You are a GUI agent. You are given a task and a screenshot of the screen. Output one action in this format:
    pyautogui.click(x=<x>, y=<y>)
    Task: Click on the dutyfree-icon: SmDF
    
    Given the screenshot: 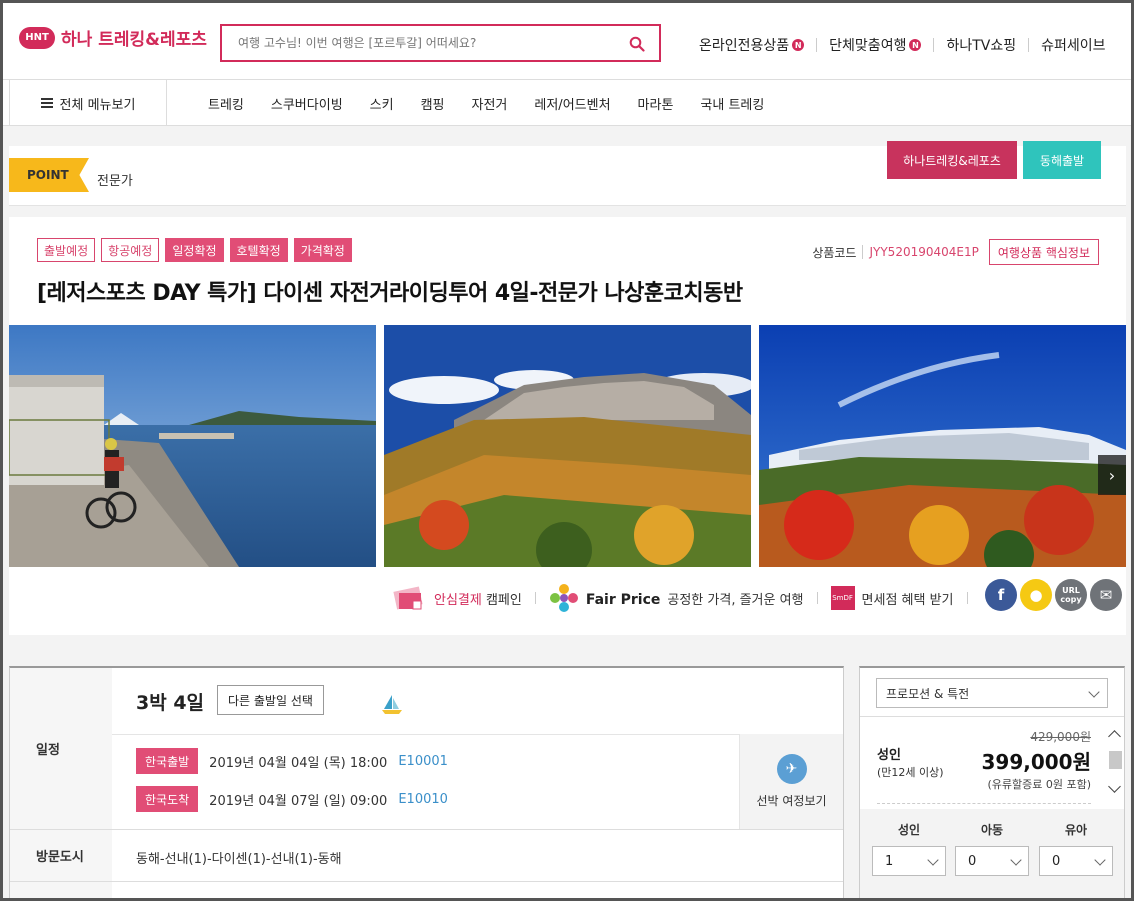 What is the action you would take?
    pyautogui.click(x=842, y=598)
    